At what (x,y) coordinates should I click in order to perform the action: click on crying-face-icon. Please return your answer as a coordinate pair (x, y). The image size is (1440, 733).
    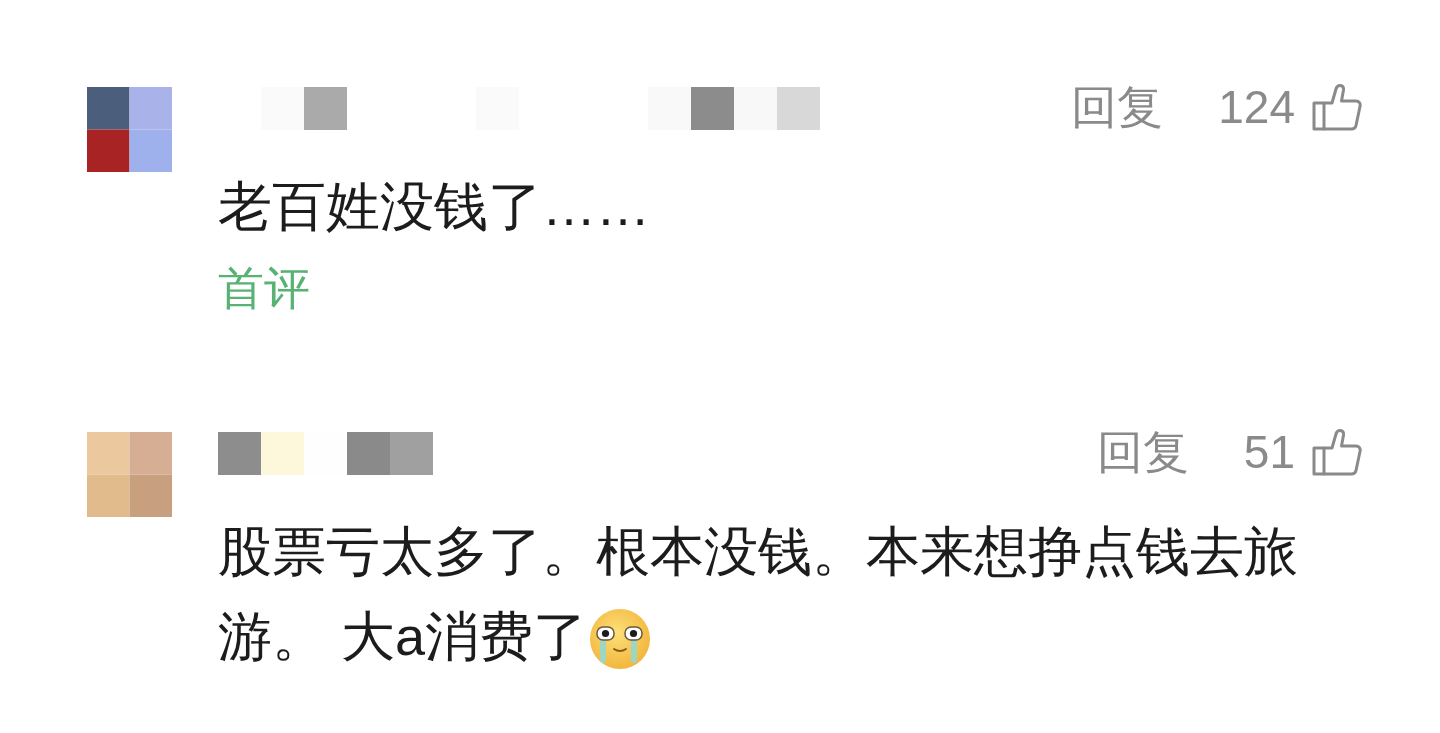
    Looking at the image, I should click on (620, 638).